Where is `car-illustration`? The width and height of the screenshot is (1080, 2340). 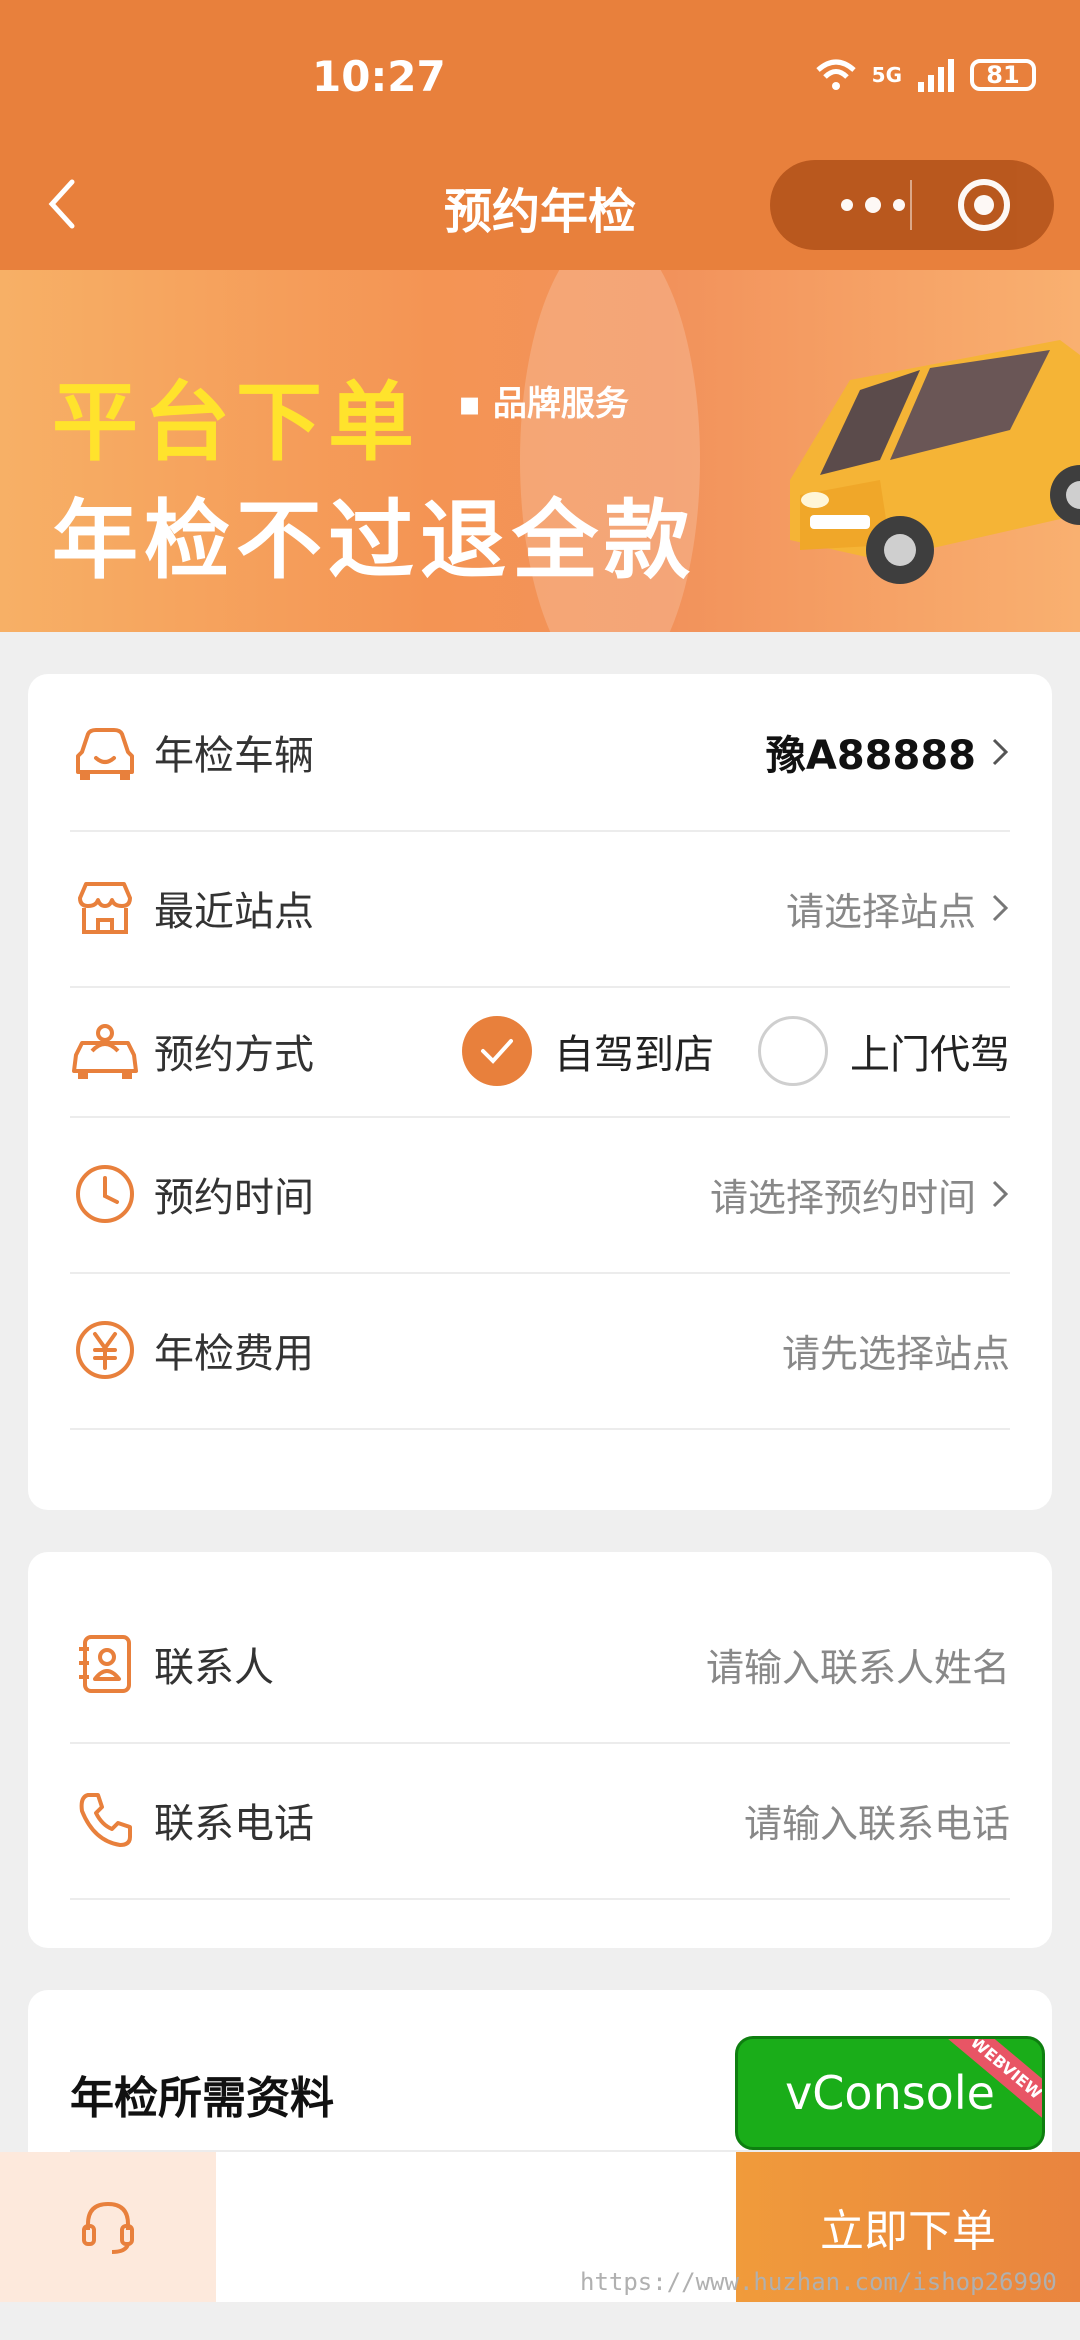
car-illustration is located at coordinates (935, 462).